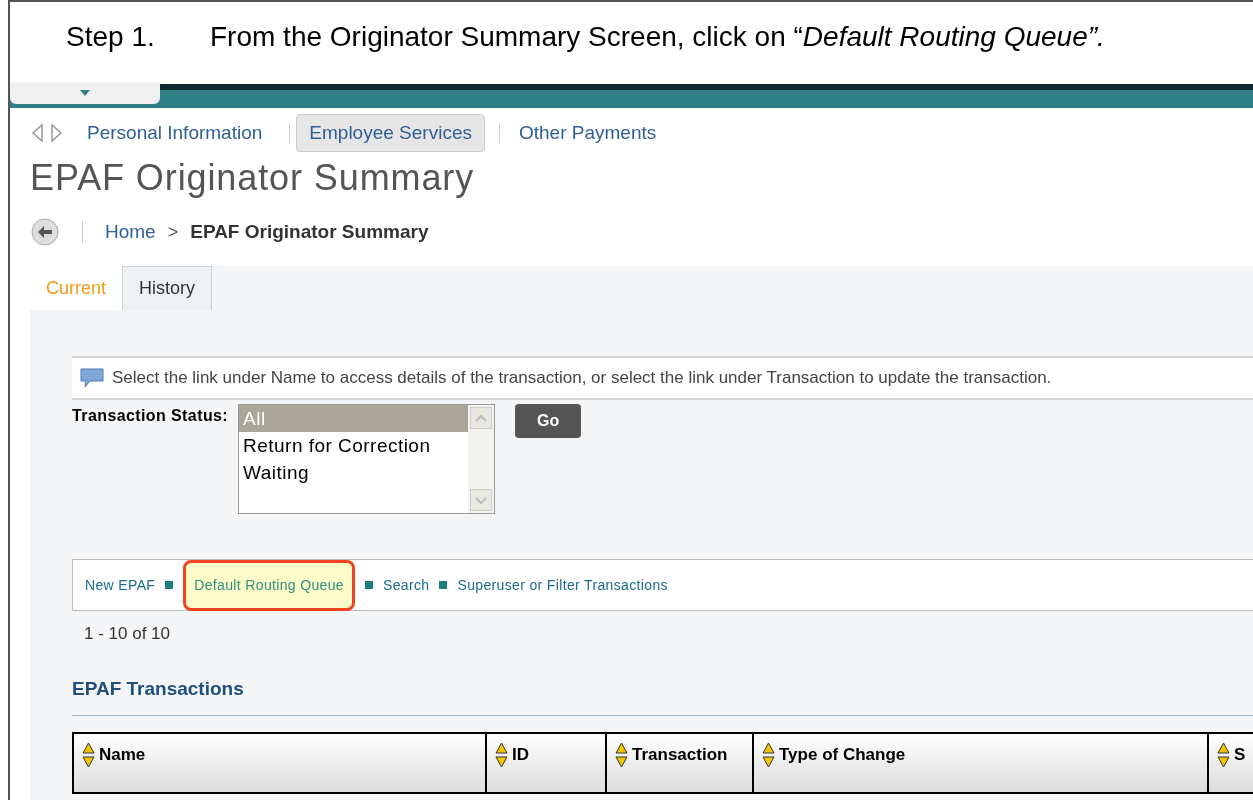 The image size is (1253, 800). I want to click on section-title: EPAF Transactions, so click(158, 688).